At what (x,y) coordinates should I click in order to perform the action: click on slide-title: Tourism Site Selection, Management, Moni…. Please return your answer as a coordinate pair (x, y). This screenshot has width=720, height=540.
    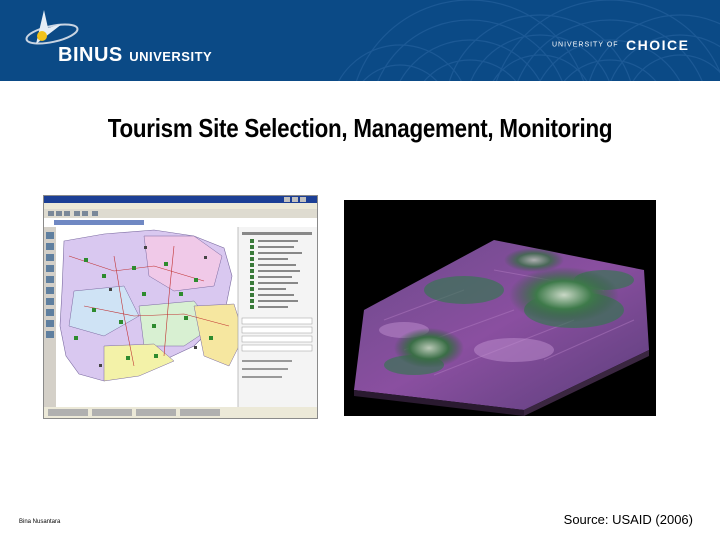
    Looking at the image, I should click on (360, 128).